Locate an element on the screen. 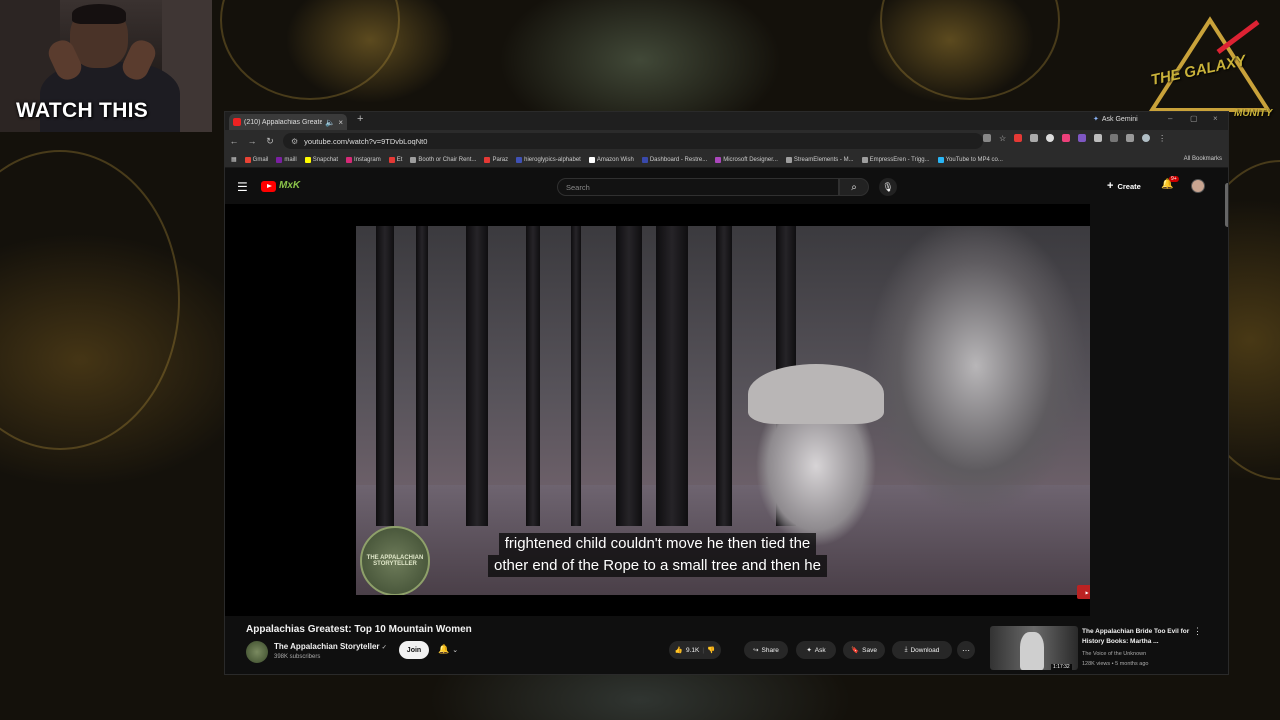 This screenshot has width=1280, height=720. cast-icon is located at coordinates (1114, 138).